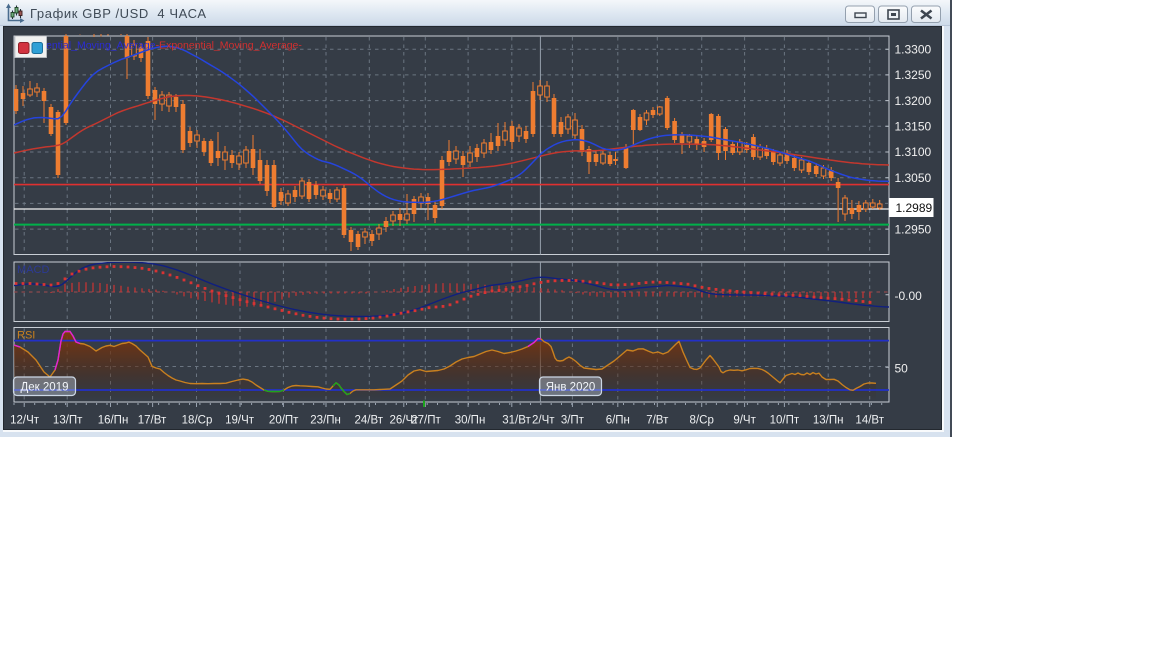 This screenshot has height=653, width=1152. Describe the element at coordinates (828, 421) in the screenshot. I see `svg-text: 13/Пн` at that location.